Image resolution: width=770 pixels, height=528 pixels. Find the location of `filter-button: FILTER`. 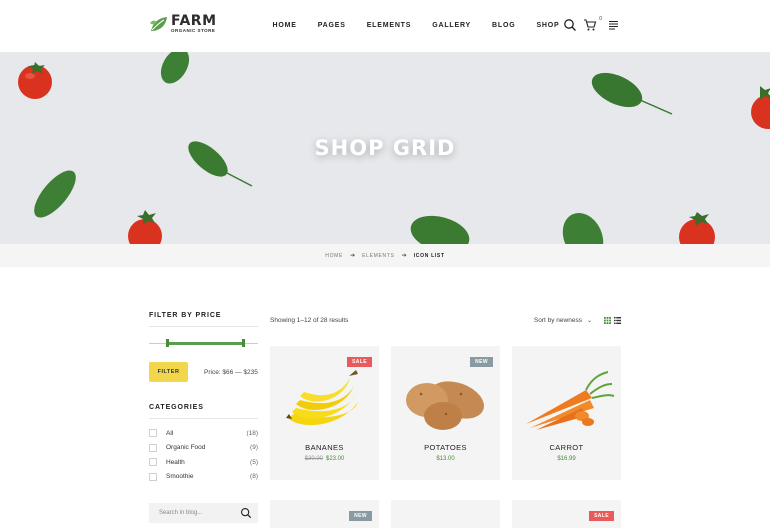

filter-button: FILTER is located at coordinates (168, 372).